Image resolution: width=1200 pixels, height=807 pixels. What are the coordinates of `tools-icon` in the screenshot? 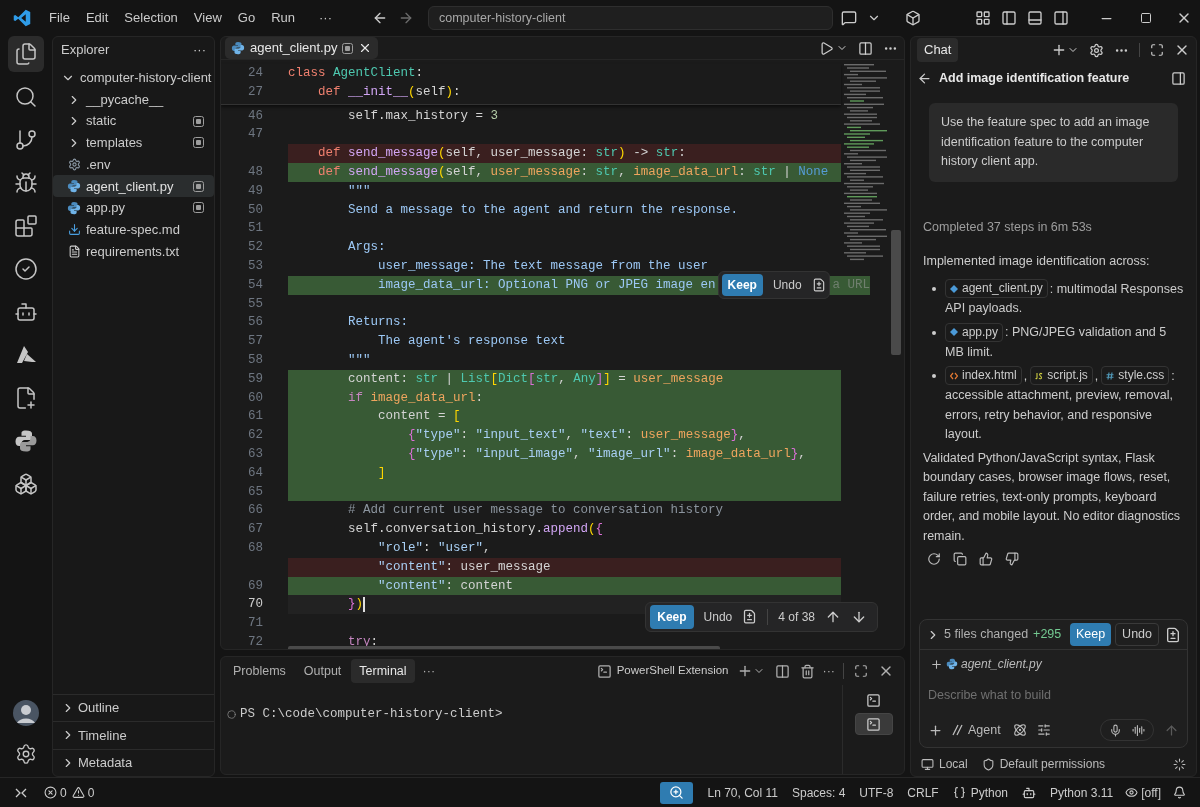 It's located at (1043, 730).